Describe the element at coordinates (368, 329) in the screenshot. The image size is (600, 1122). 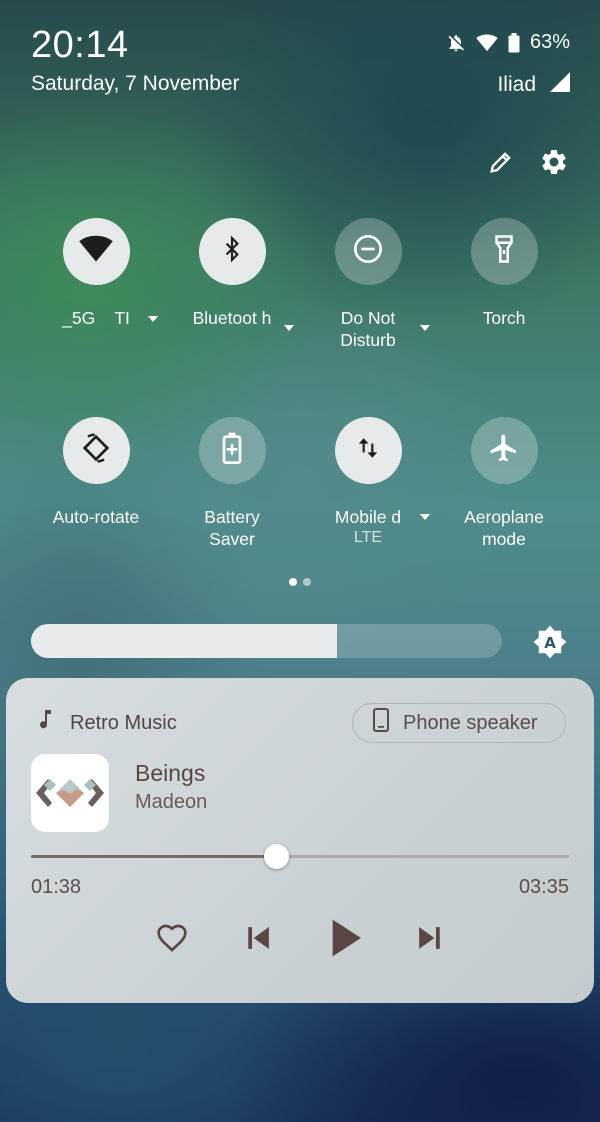
I see `tile-dnd-label: Do Not Disturb` at that location.